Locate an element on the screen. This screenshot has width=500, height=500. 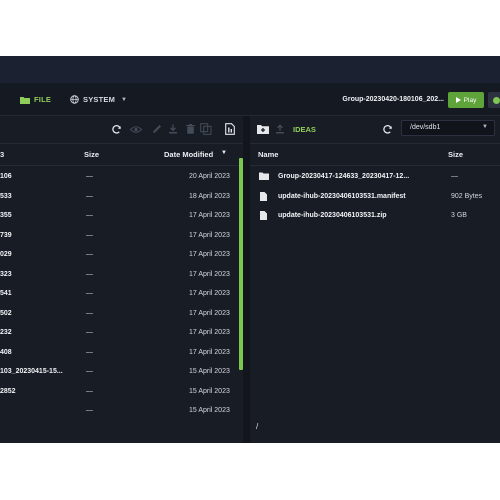
current-path: / is located at coordinates (257, 426).